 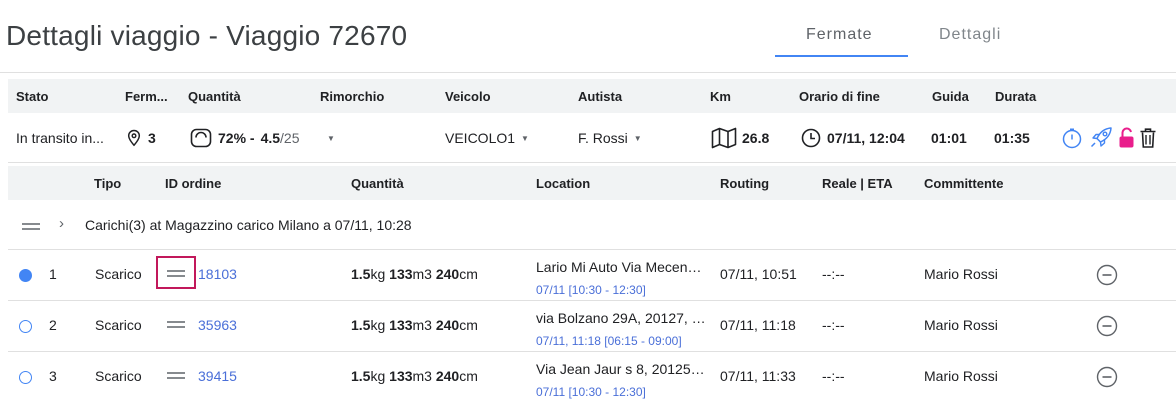 I want to click on trailer-select: ▼, so click(x=328, y=138).